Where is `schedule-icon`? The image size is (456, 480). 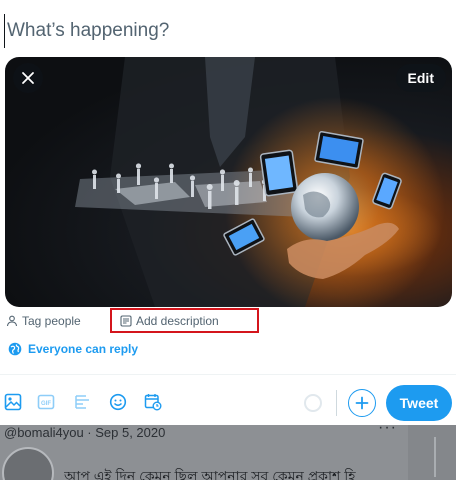
schedule-icon is located at coordinates (153, 402).